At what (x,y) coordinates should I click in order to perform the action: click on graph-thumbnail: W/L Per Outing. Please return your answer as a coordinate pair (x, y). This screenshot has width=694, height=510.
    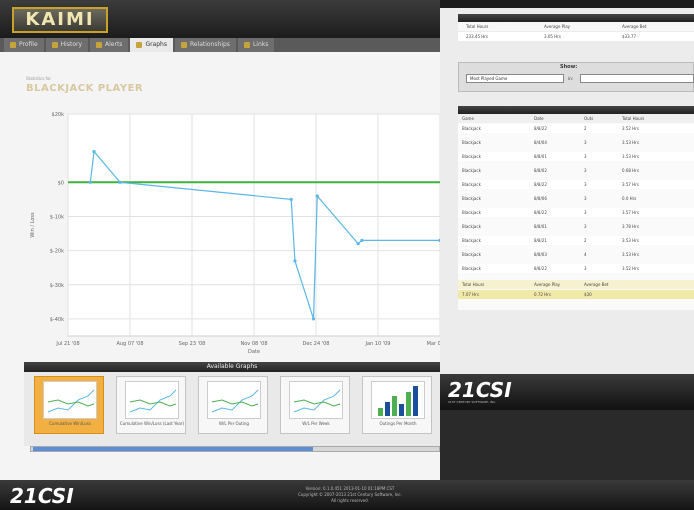
    Looking at the image, I should click on (233, 405).